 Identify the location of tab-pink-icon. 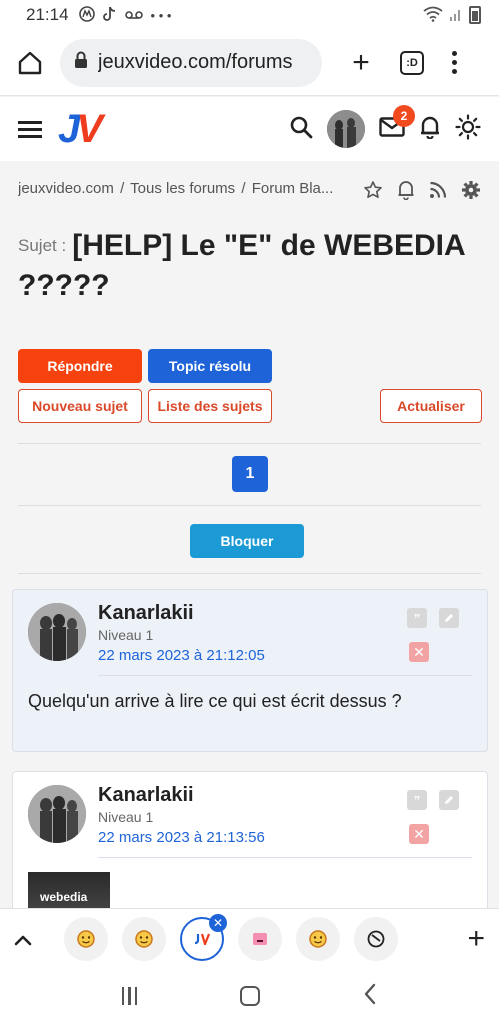
(260, 938).